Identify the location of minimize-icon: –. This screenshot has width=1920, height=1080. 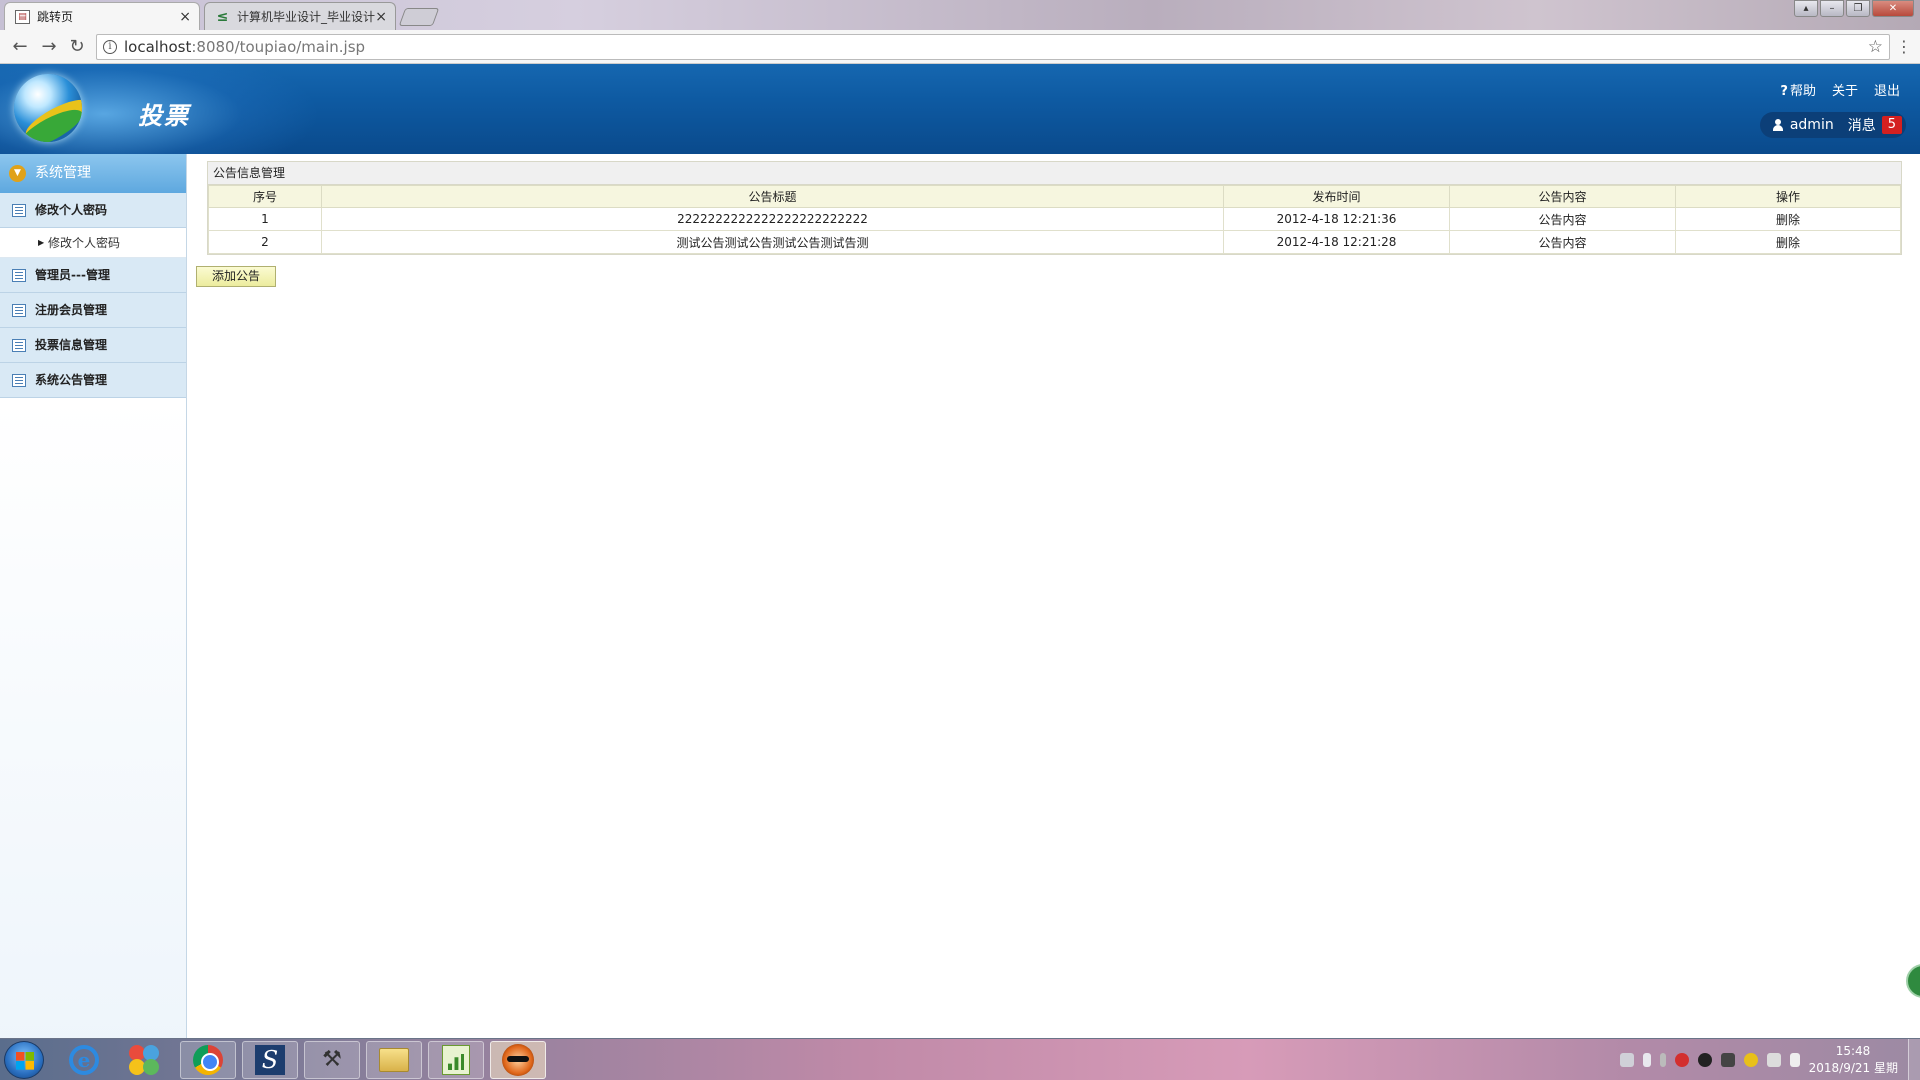
(1832, 8).